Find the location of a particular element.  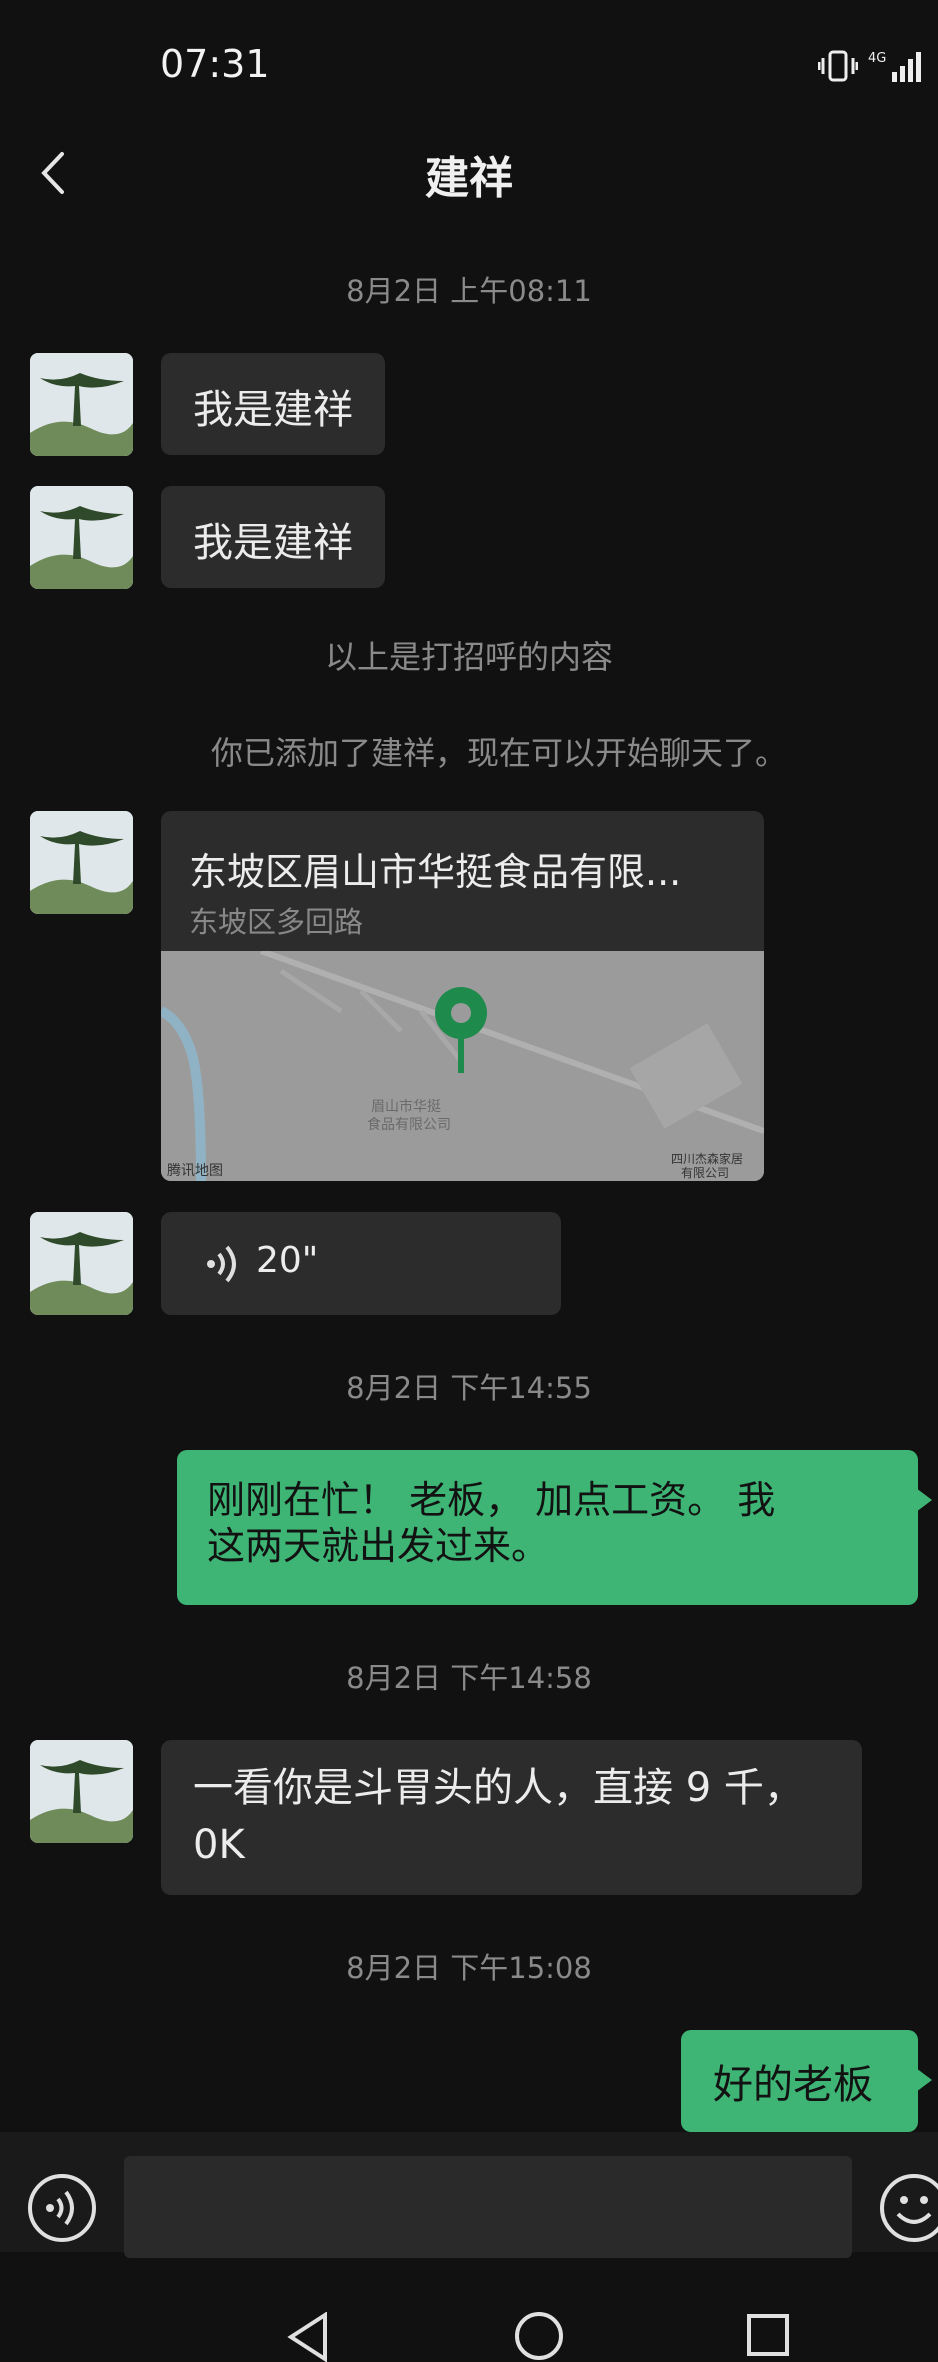

svg-text: 有限公司 is located at coordinates (705, 1173).